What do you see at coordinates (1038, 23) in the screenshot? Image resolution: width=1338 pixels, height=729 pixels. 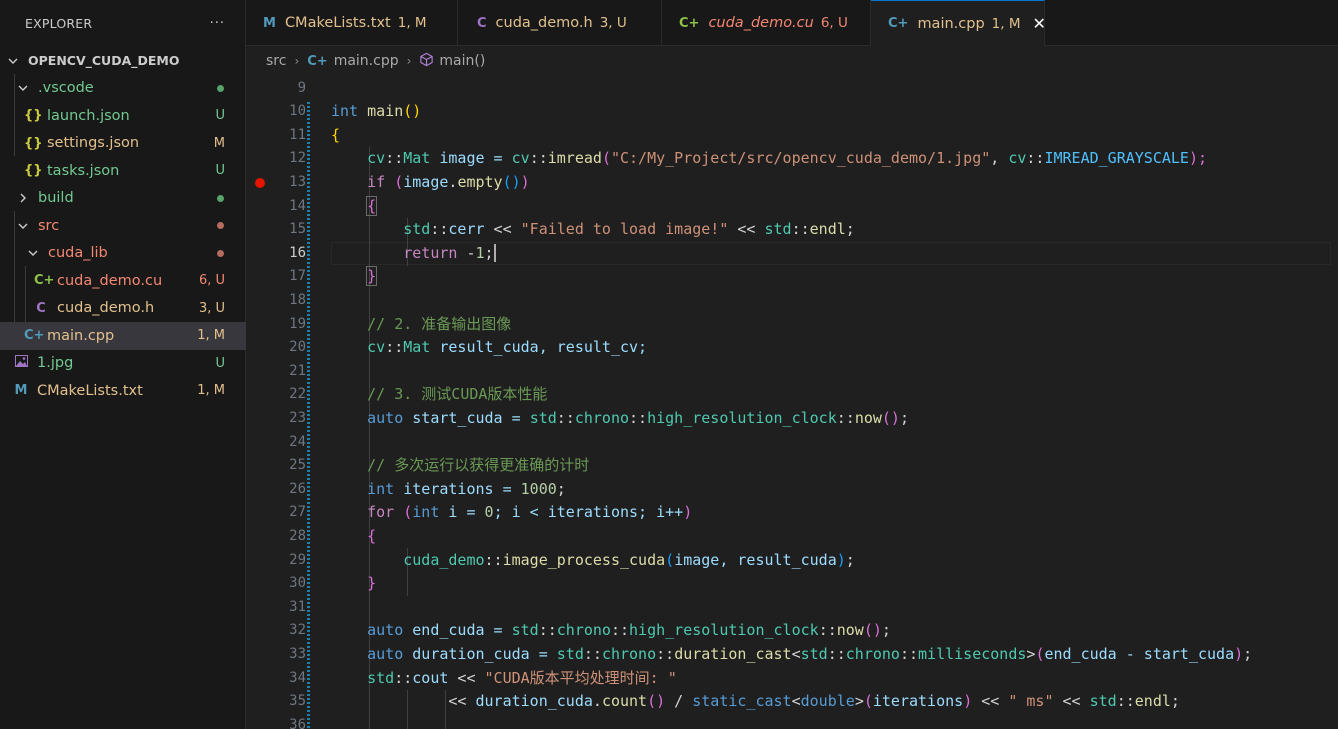 I see `close-icon: ✕` at bounding box center [1038, 23].